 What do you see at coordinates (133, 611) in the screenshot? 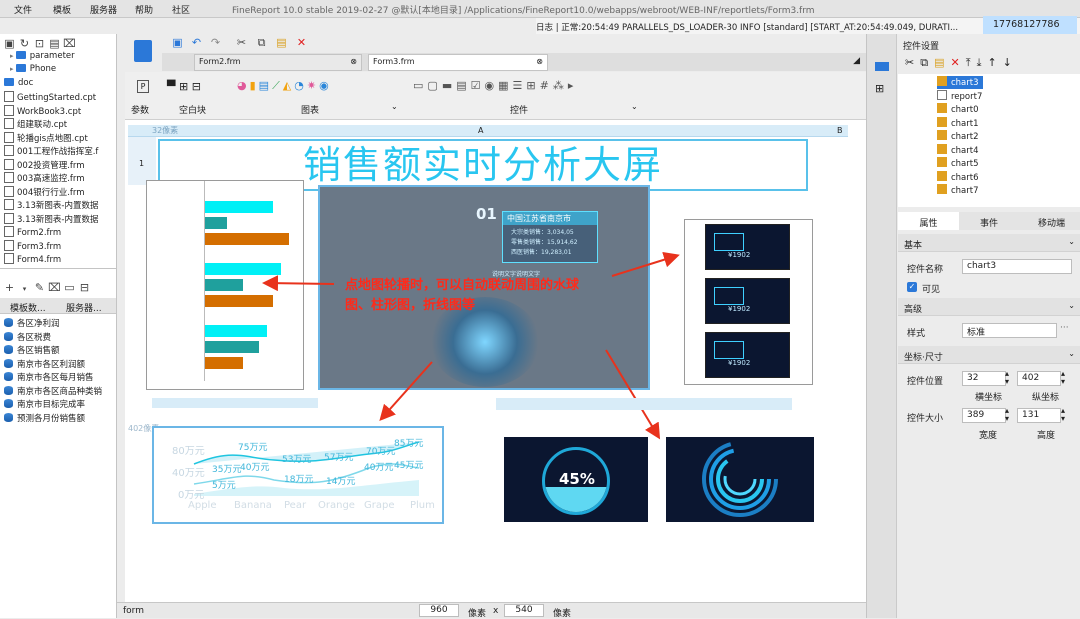
I see `status-type: form` at bounding box center [133, 611].